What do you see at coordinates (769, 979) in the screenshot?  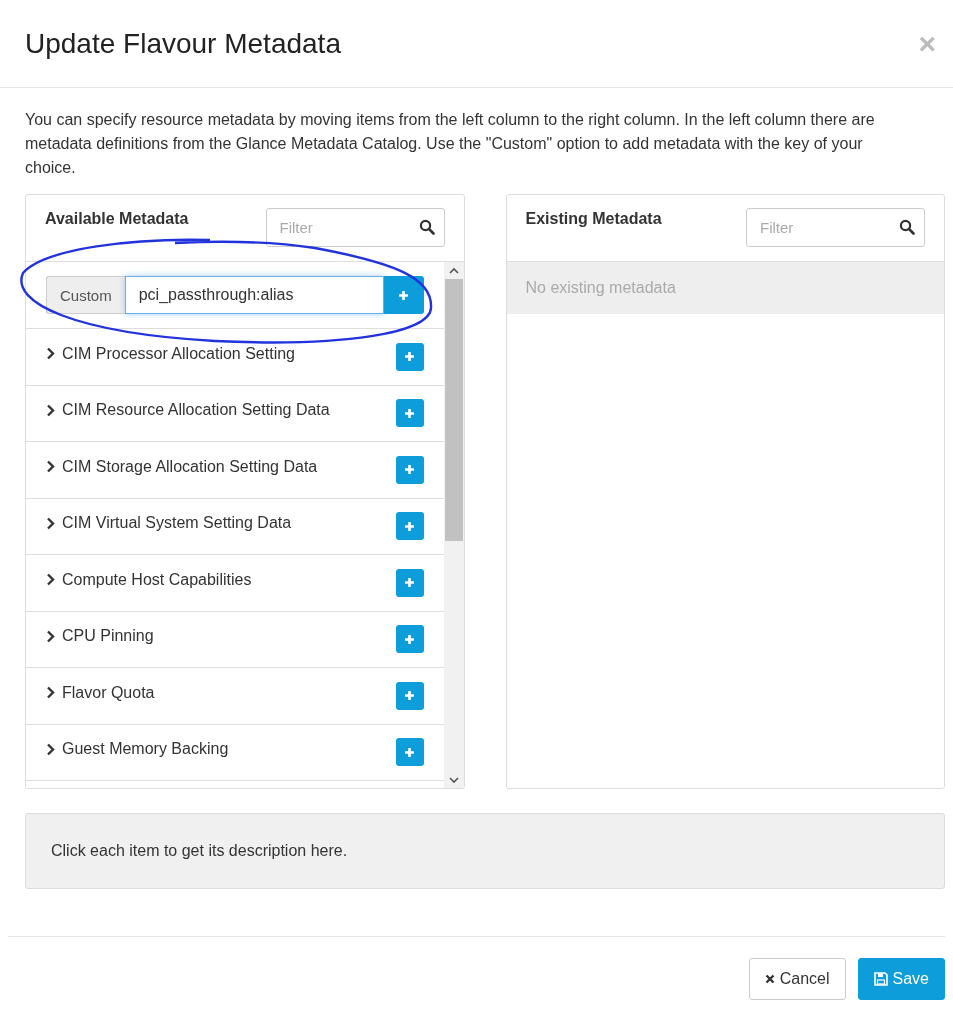 I see `close-icon` at bounding box center [769, 979].